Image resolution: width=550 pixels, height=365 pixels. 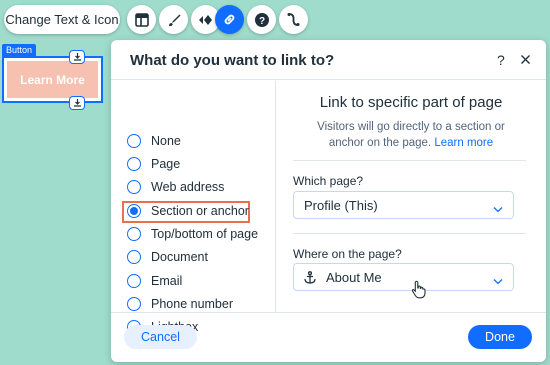 What do you see at coordinates (206, 20) in the screenshot?
I see `animation-icon` at bounding box center [206, 20].